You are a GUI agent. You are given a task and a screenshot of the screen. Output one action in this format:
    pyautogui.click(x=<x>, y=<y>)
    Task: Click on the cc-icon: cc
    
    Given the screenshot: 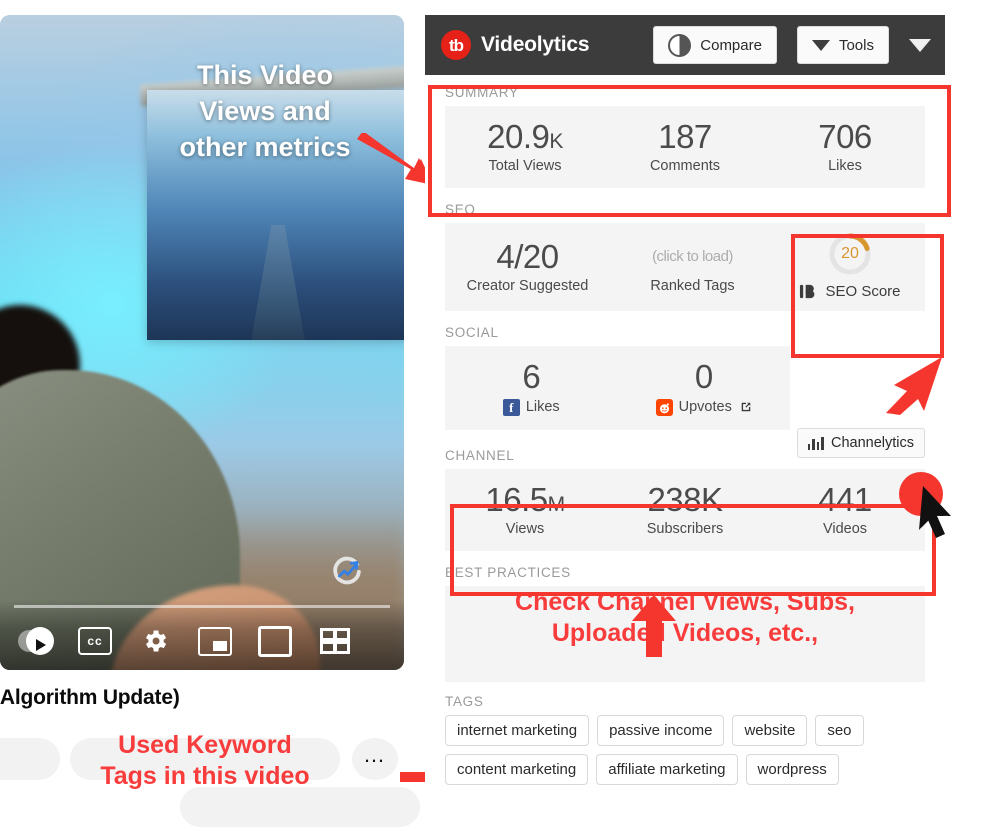 What is the action you would take?
    pyautogui.click(x=95, y=641)
    